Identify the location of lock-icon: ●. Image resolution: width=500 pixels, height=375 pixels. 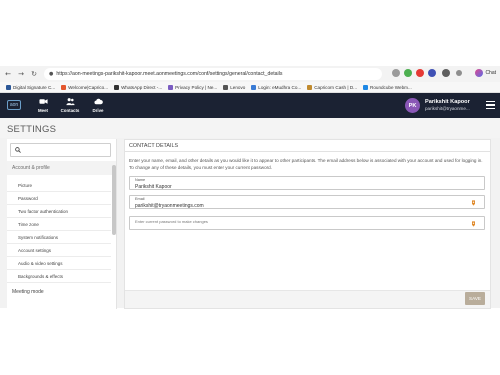
(51, 74).